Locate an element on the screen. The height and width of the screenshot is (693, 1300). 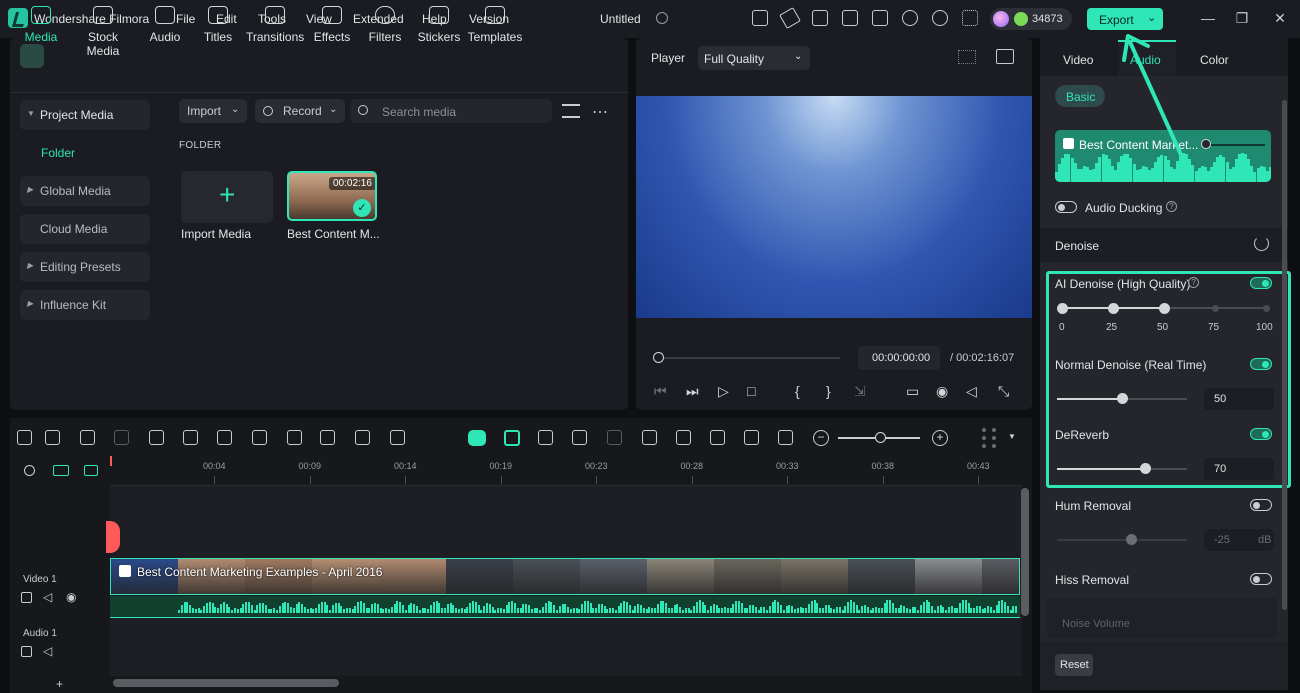
export-button: Export ⌄ is located at coordinates (1125, 19).